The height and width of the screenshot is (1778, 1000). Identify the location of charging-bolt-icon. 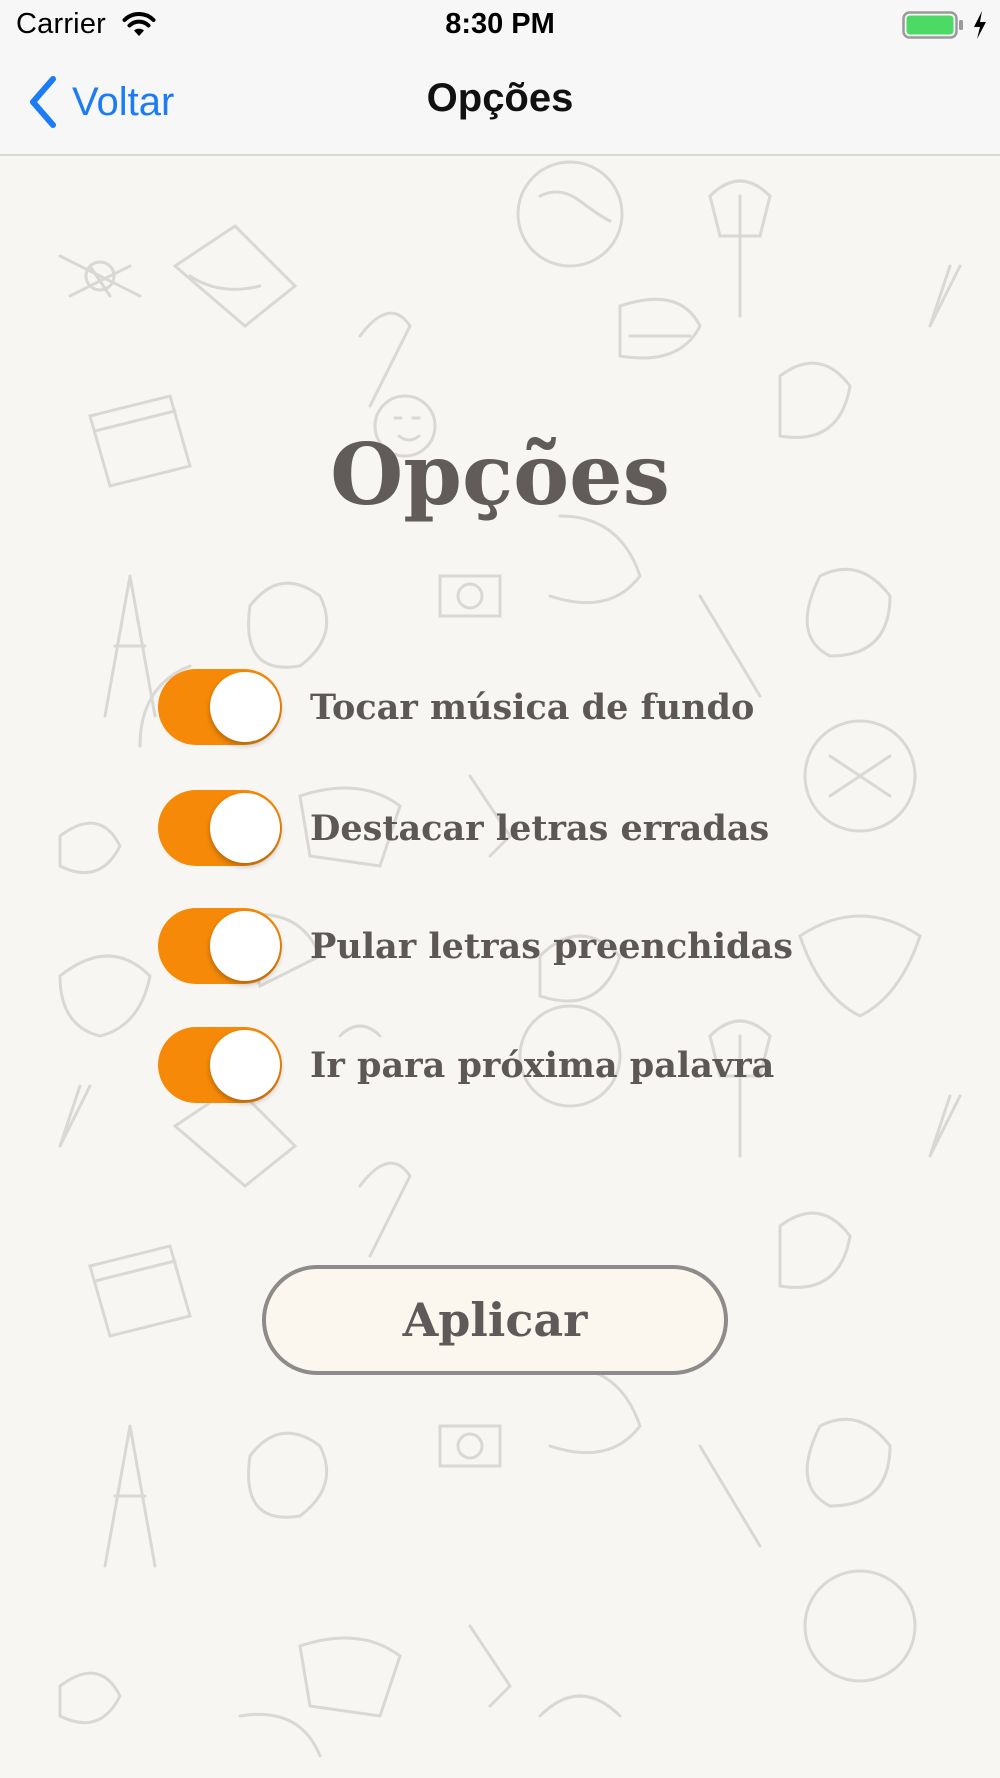
(980, 25).